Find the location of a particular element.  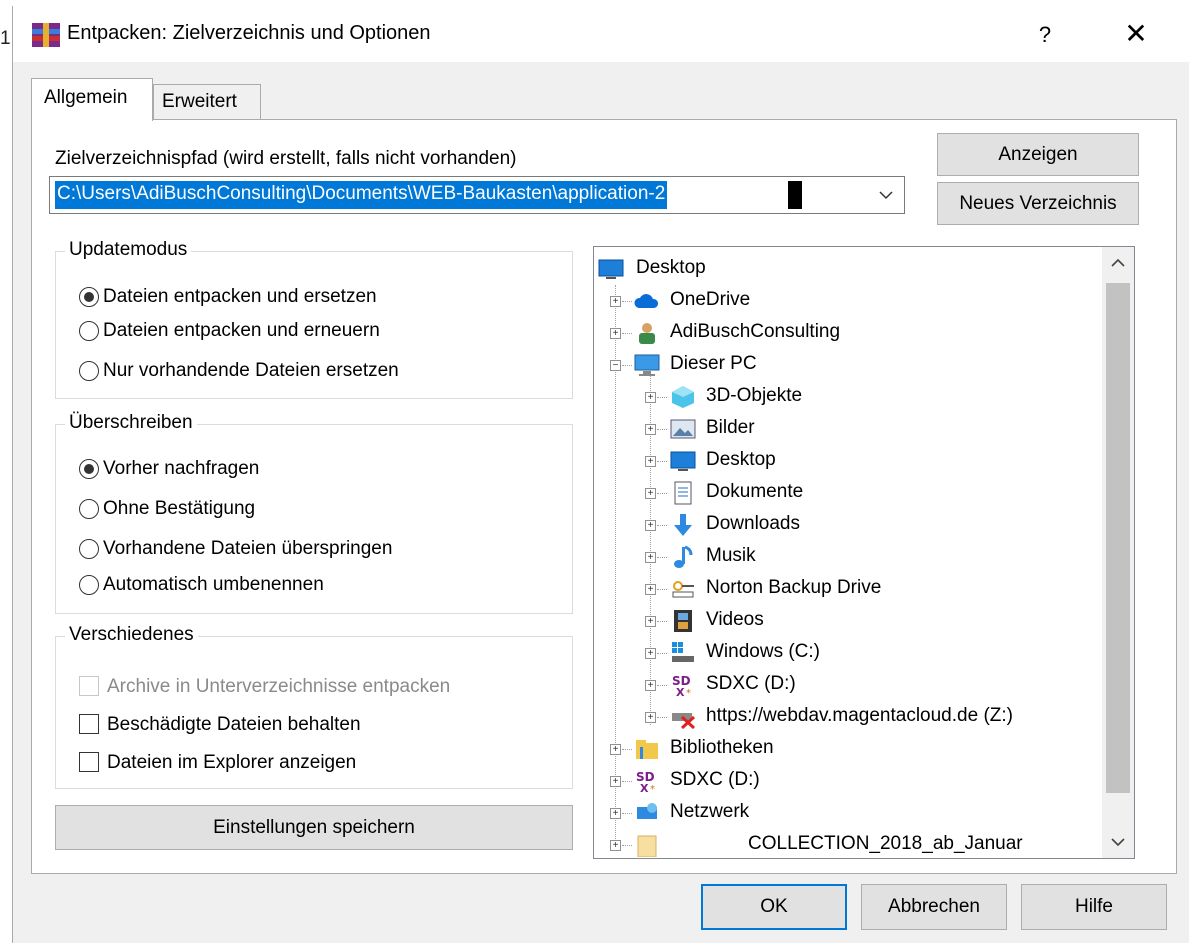

tree-item-label: Netzwerk is located at coordinates (710, 811).